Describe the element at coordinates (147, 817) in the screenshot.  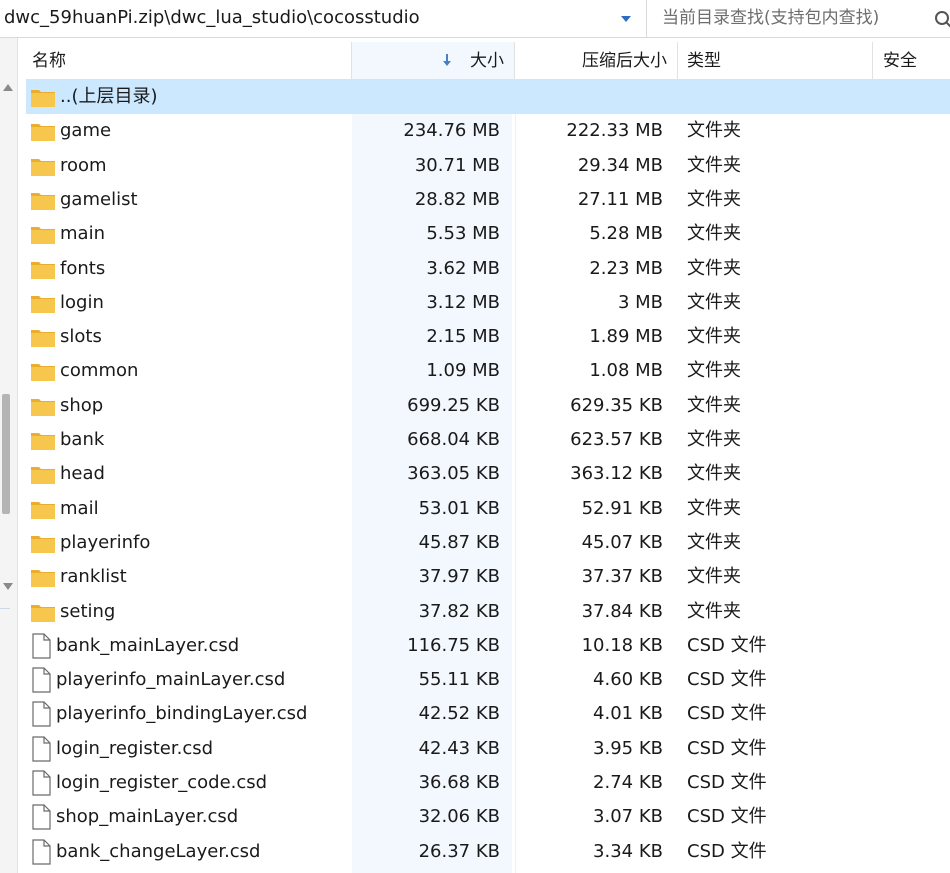
I see `item-name: shop_mainLayer.csd` at that location.